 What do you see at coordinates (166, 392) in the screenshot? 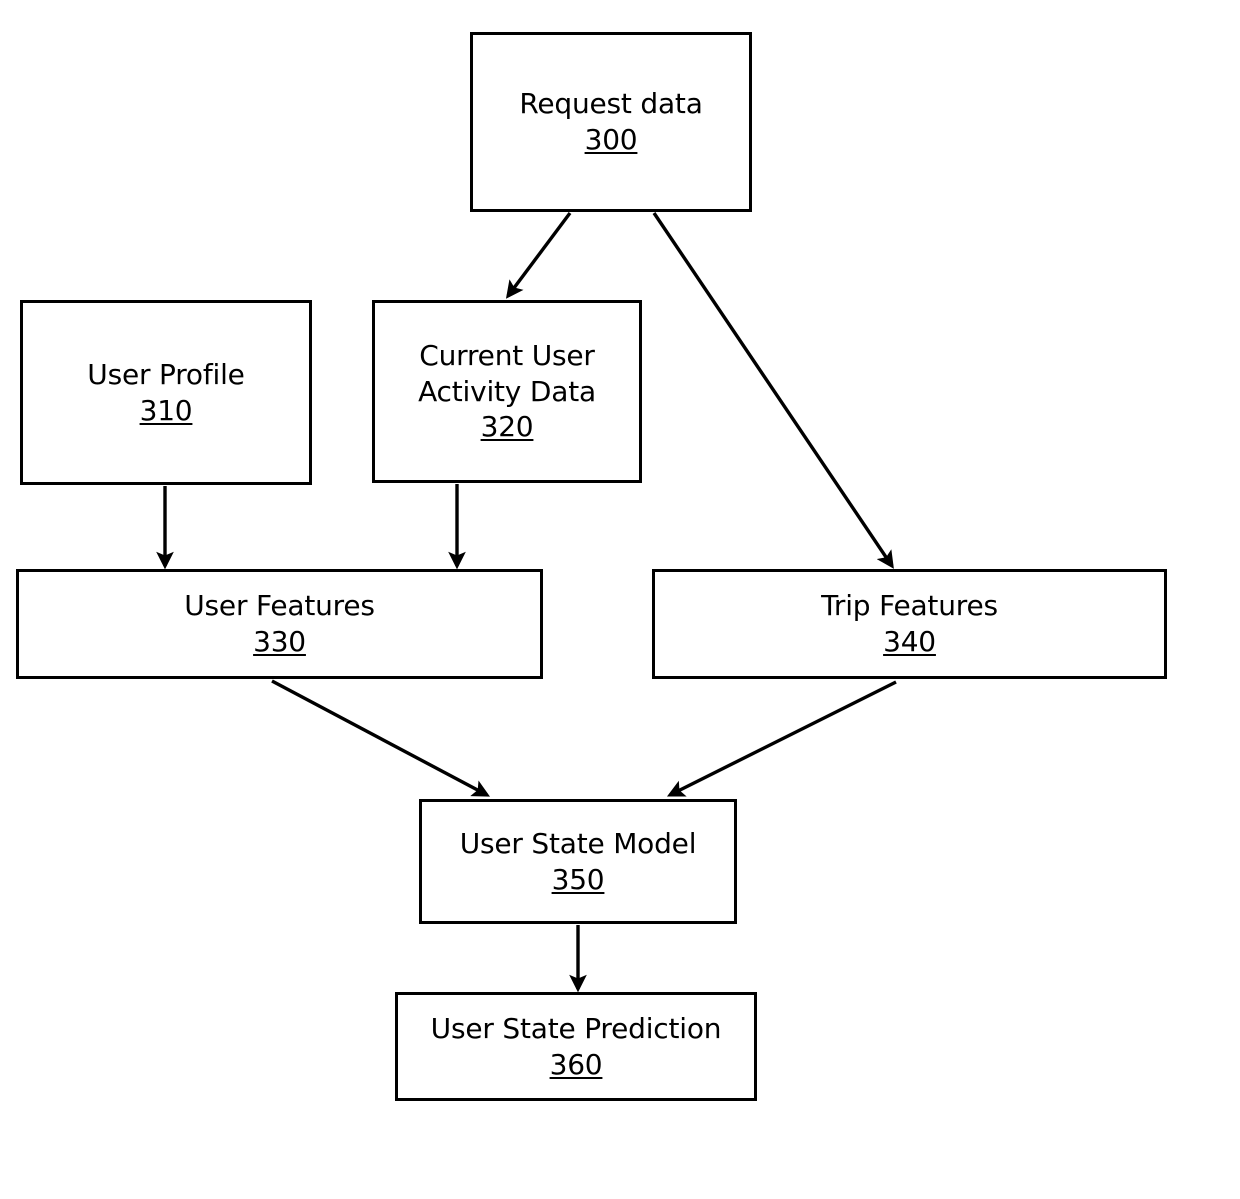
I see `node-user-profile: User Profile 310` at bounding box center [166, 392].